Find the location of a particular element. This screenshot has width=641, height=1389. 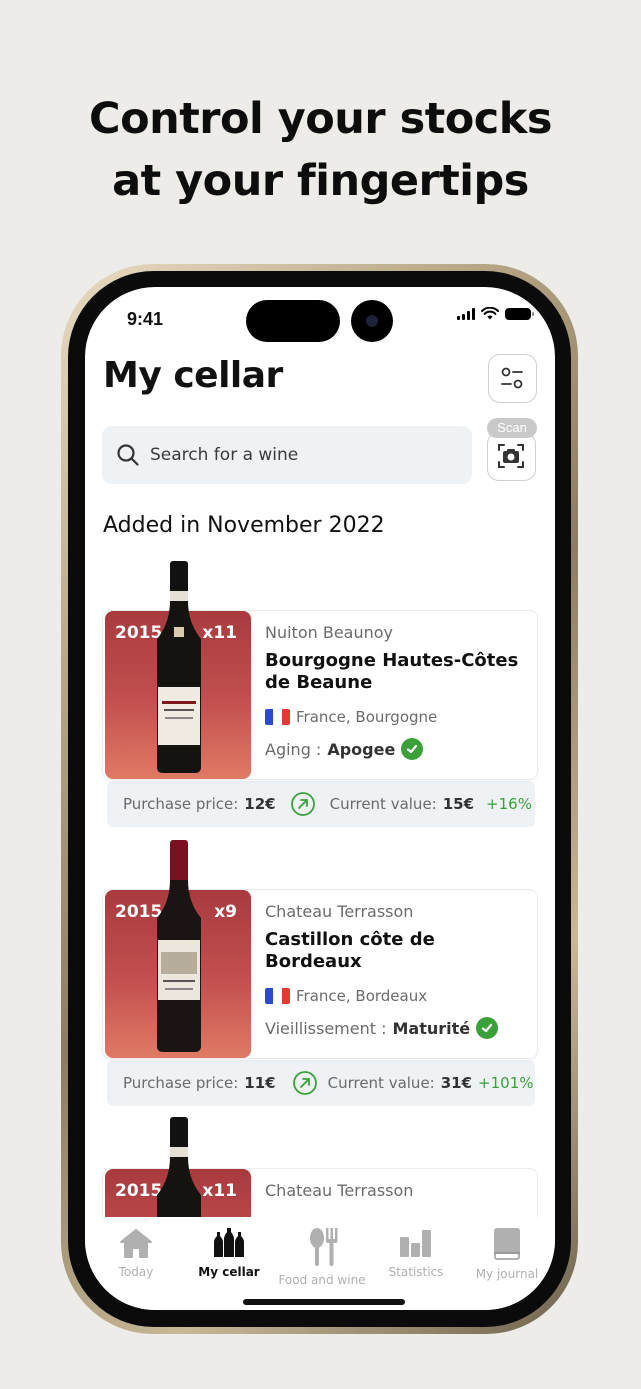

tab-my-cellar: My cellar is located at coordinates (229, 1253).